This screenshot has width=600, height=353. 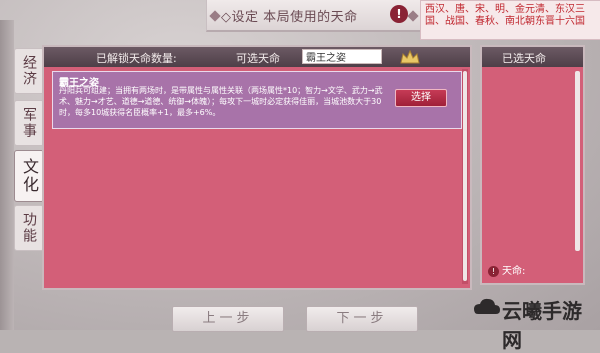 I want to click on diamond-left-icon, so click(x=215, y=16).